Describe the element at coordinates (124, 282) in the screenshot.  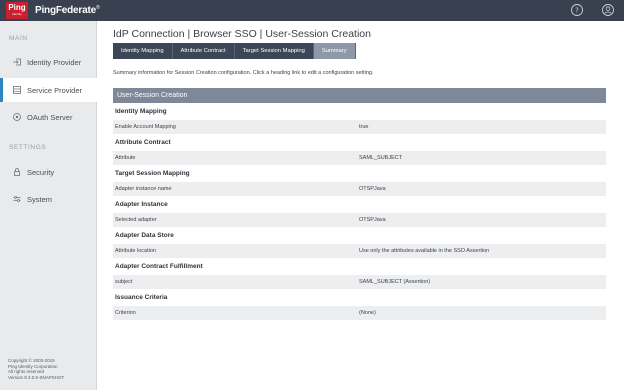
I see `row-label: subject` at that location.